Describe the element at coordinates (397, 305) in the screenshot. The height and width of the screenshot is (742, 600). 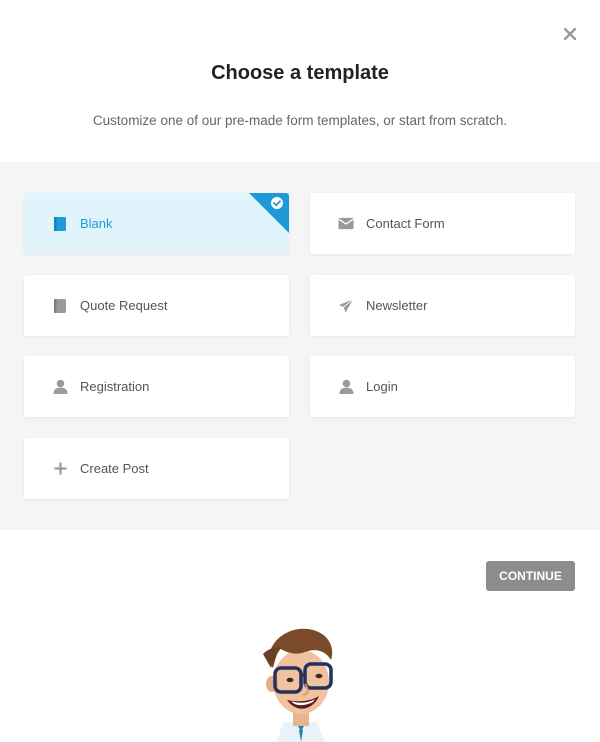
I see `template-label: Newsletter` at that location.